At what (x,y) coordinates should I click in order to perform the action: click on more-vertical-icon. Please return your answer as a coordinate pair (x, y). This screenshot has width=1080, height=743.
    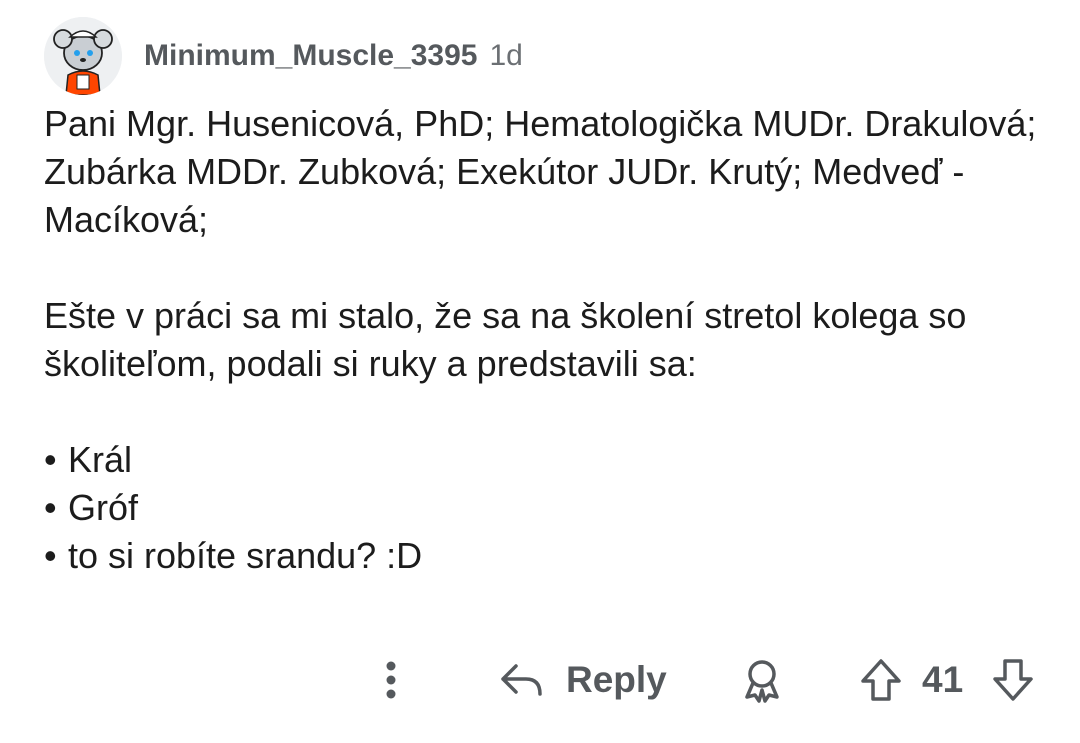
    Looking at the image, I should click on (391, 680).